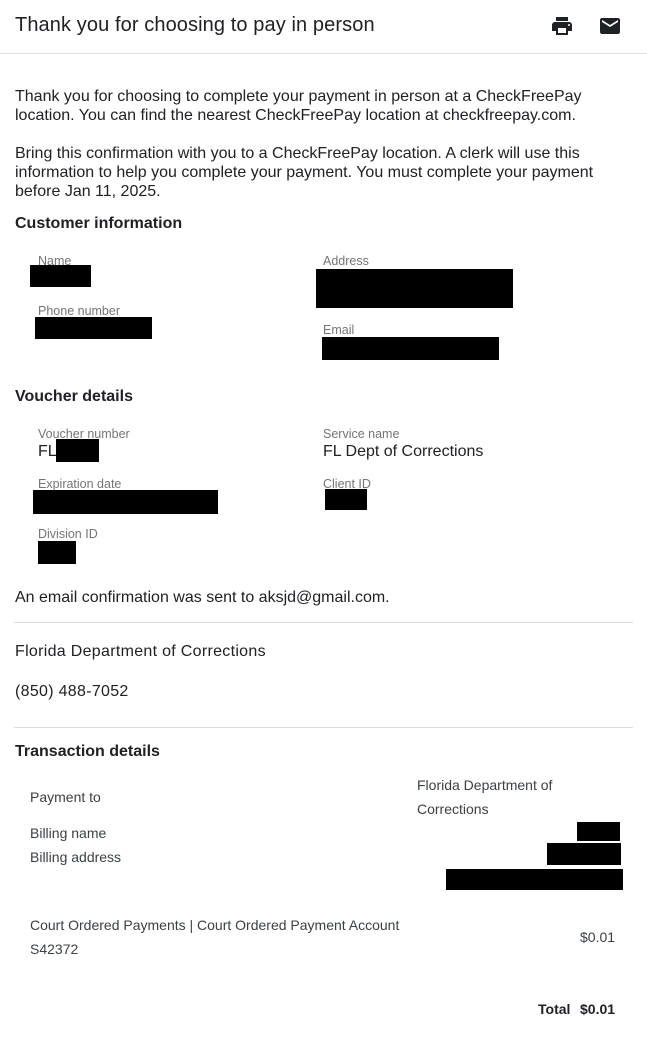  I want to click on name-redaction, so click(60, 276).